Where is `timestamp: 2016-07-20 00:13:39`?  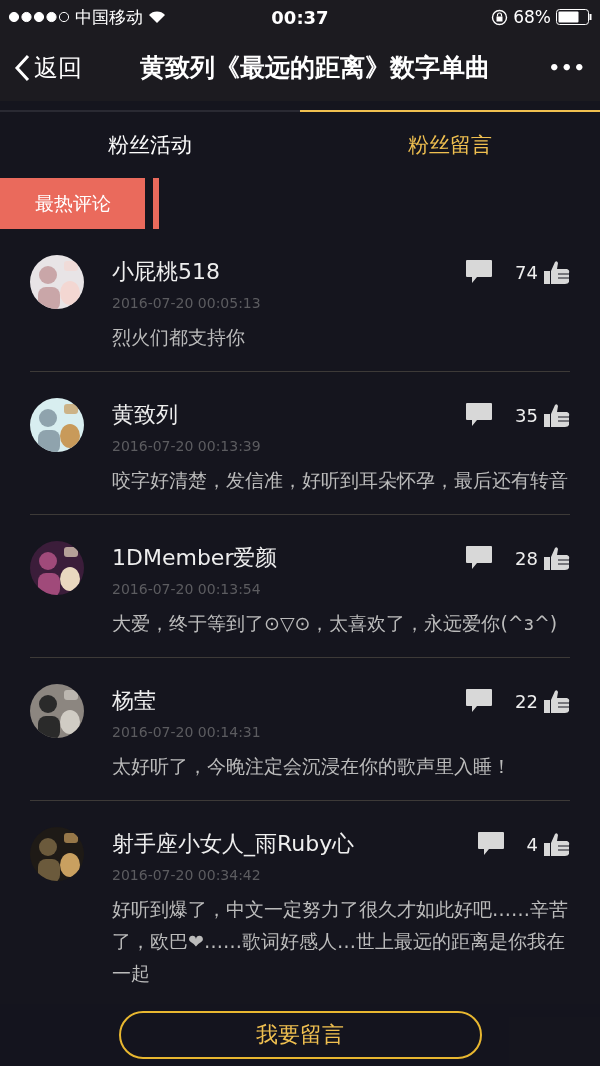
timestamp: 2016-07-20 00:13:39 is located at coordinates (187, 446).